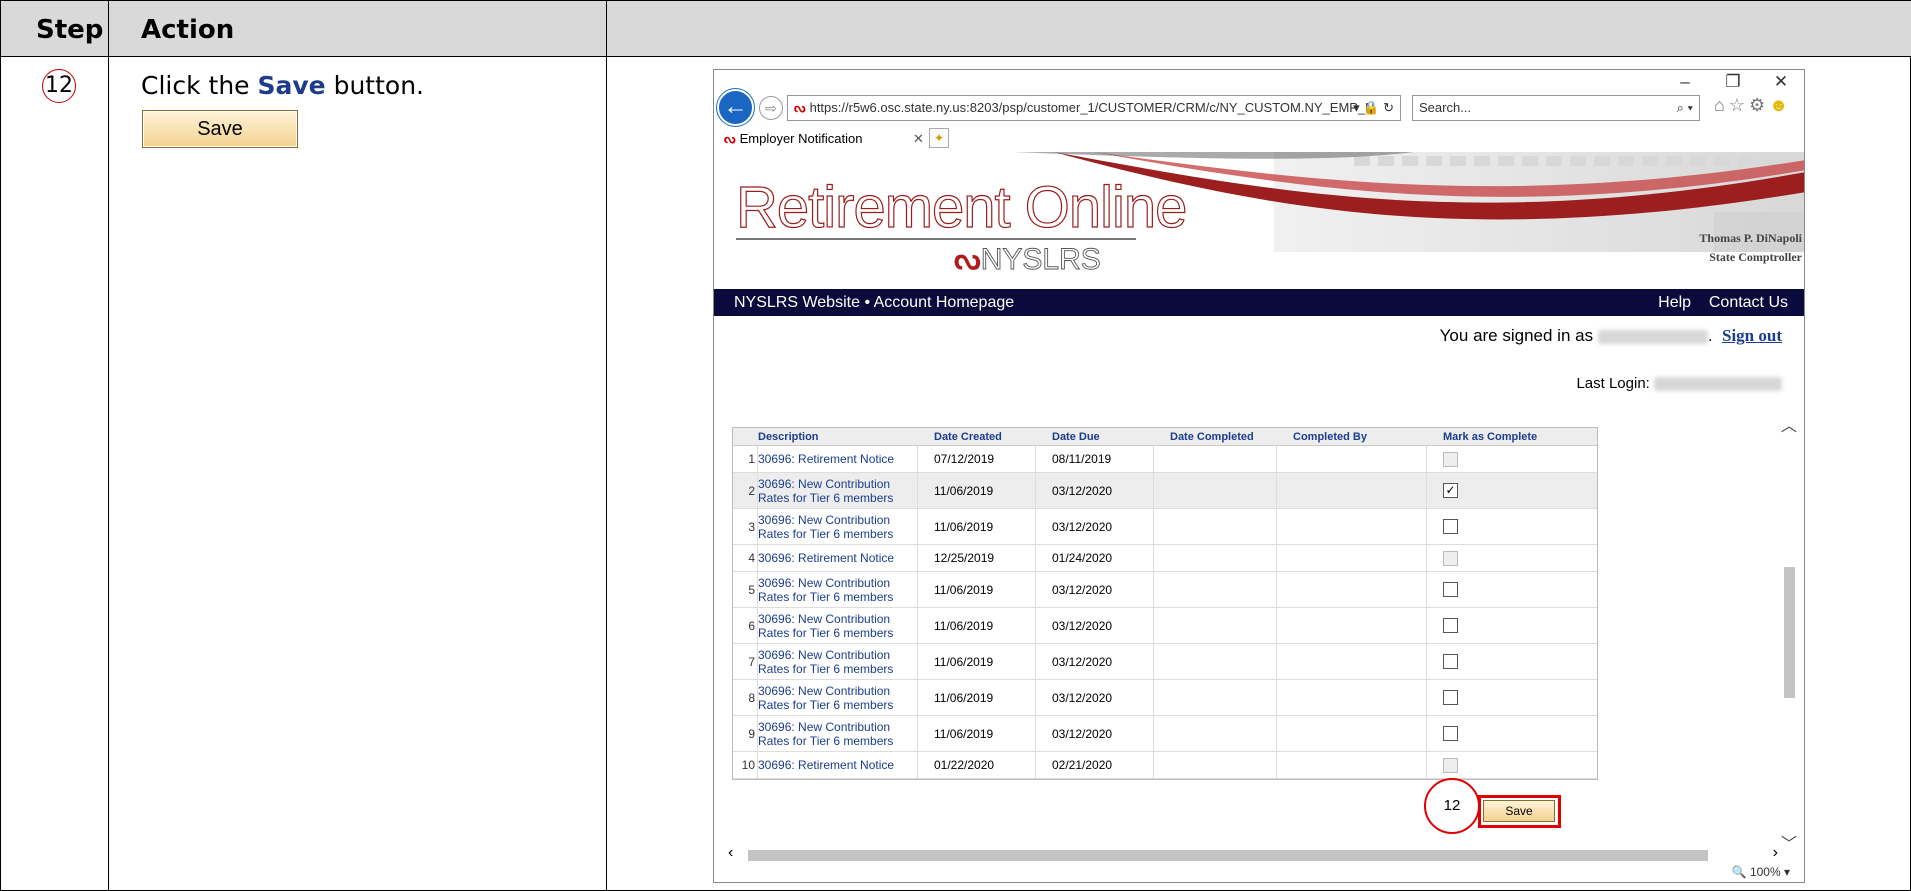 The width and height of the screenshot is (1911, 891). What do you see at coordinates (1721, 105) in the screenshot?
I see `home-icon: ⌂` at bounding box center [1721, 105].